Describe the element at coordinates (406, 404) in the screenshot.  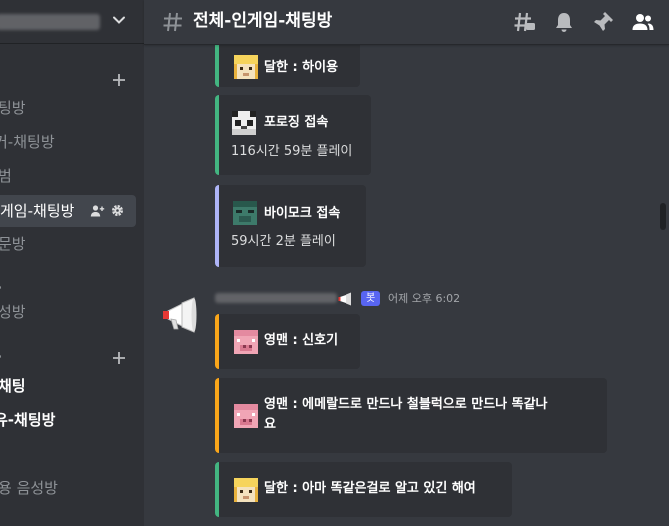
I see `embed-title: 영맨 : 에메랄드로 만드나 철블럭으로 만드나 똑같나` at that location.